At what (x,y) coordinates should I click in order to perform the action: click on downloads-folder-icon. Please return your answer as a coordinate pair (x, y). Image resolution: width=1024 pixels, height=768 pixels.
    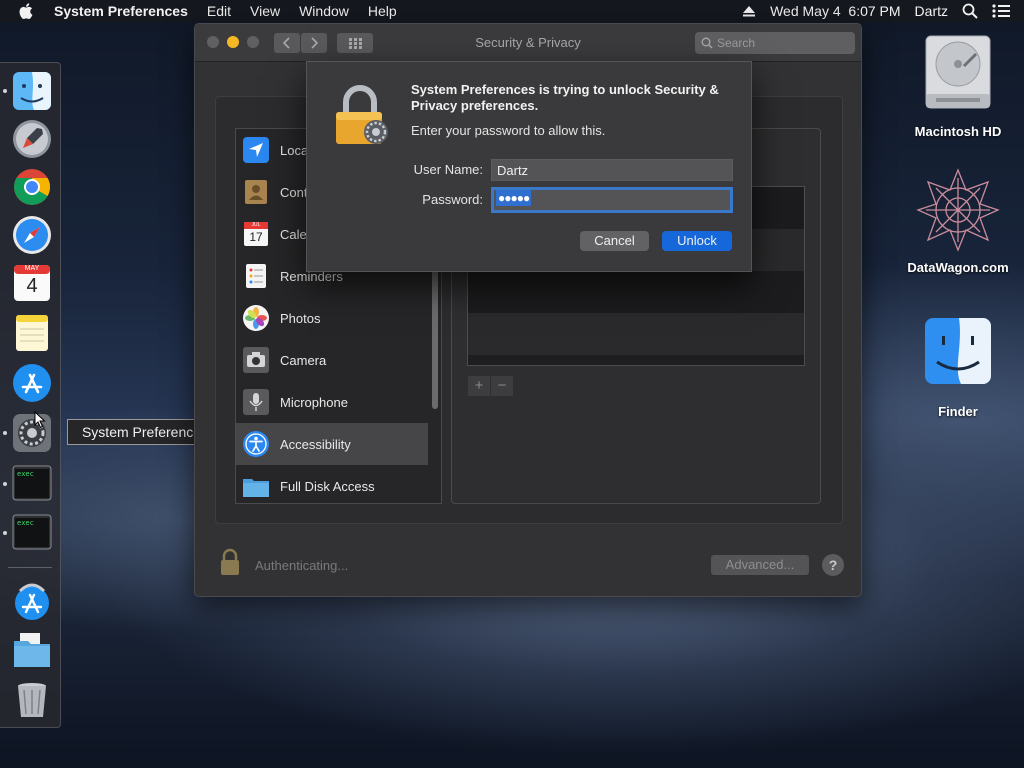
    Looking at the image, I should click on (32, 651).